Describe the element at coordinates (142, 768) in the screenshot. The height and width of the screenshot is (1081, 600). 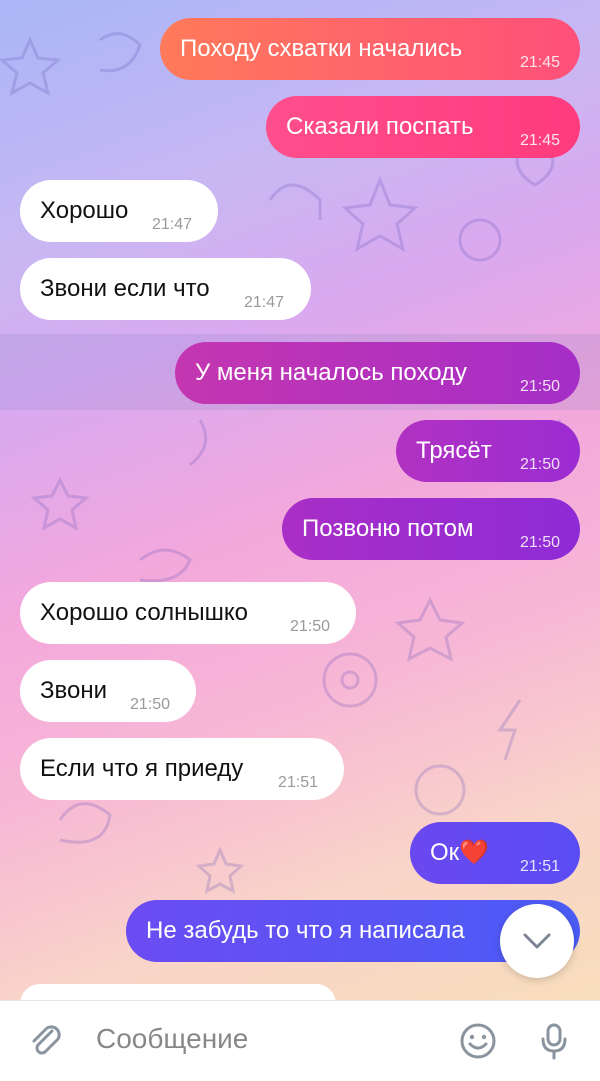
I see `message-text: Если что я приеду` at that location.